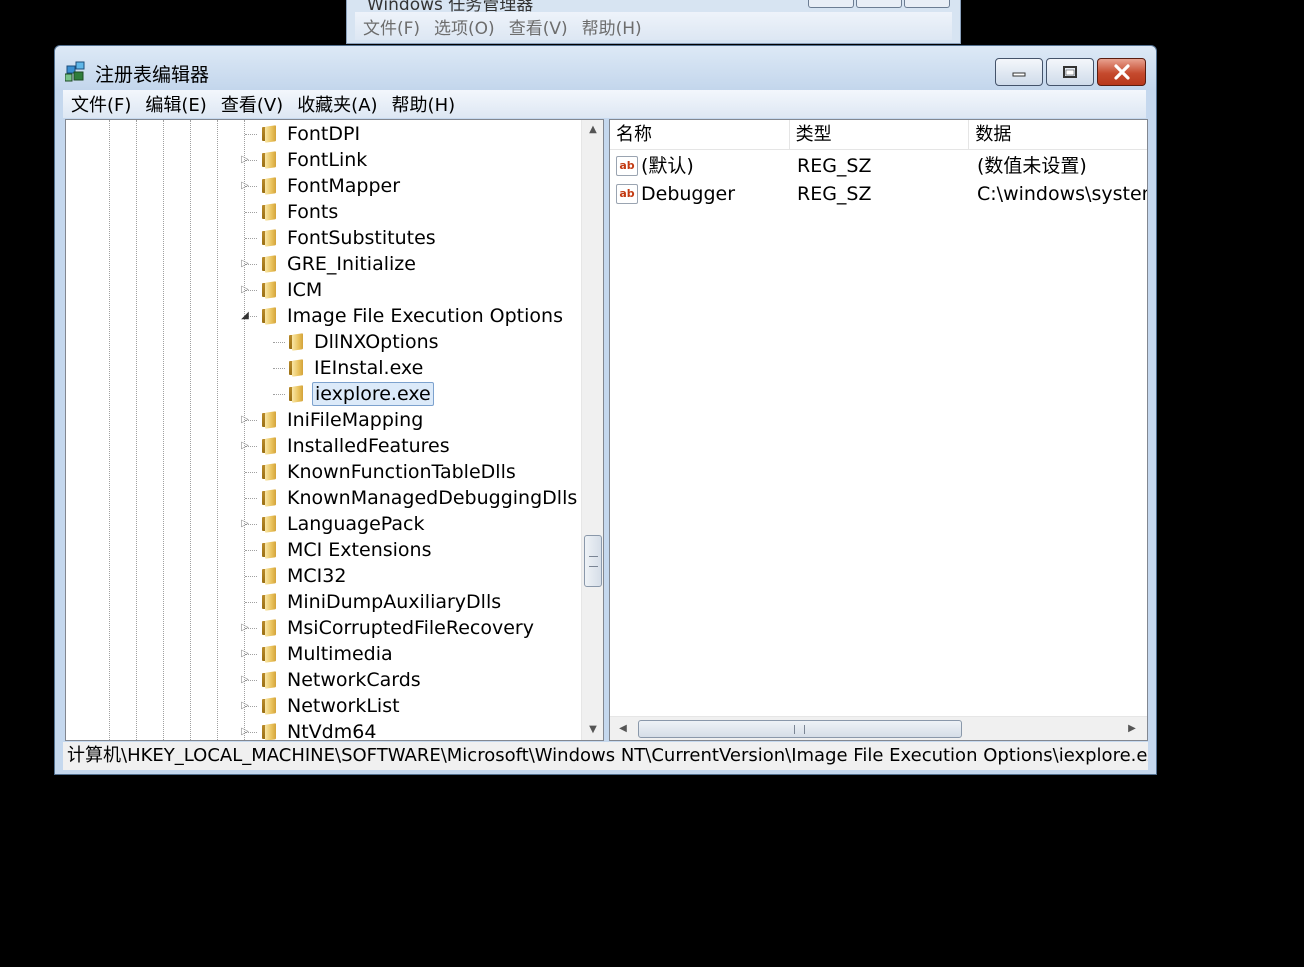 Image resolution: width=1304 pixels, height=967 pixels. What do you see at coordinates (700, 135) in the screenshot?
I see `column-header-name: 名称` at bounding box center [700, 135].